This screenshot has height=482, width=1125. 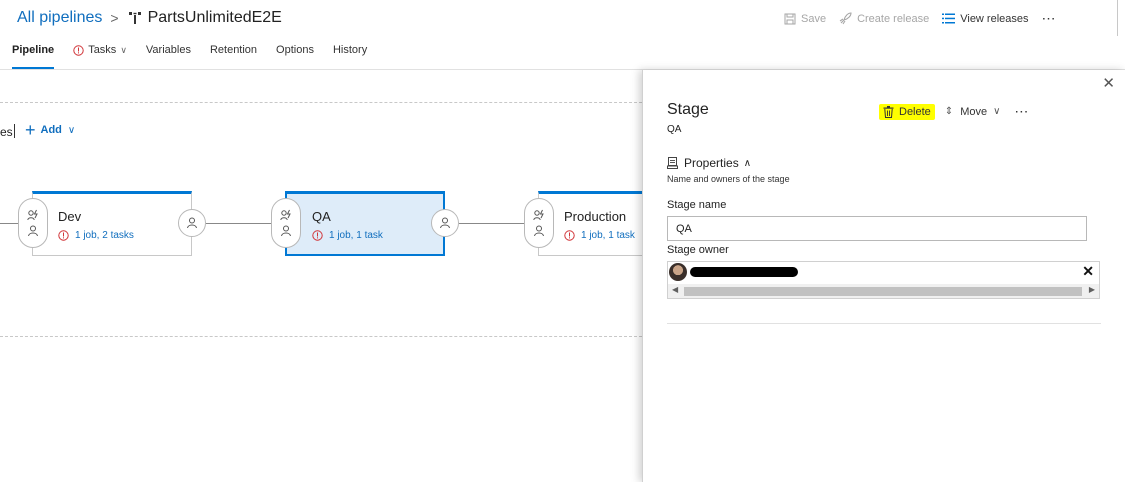 I want to click on up-down-icon: ⇕, so click(x=949, y=111).